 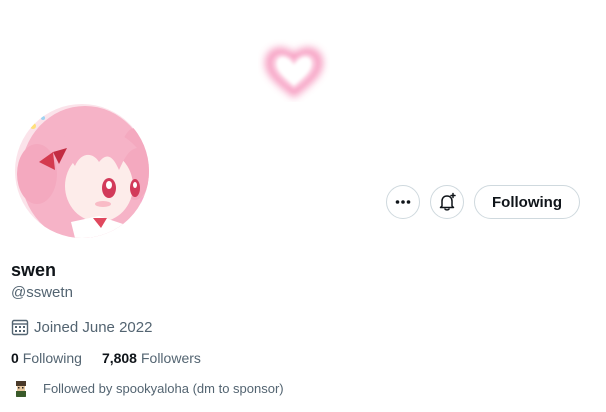 I want to click on more-horizontal-icon, so click(x=403, y=202).